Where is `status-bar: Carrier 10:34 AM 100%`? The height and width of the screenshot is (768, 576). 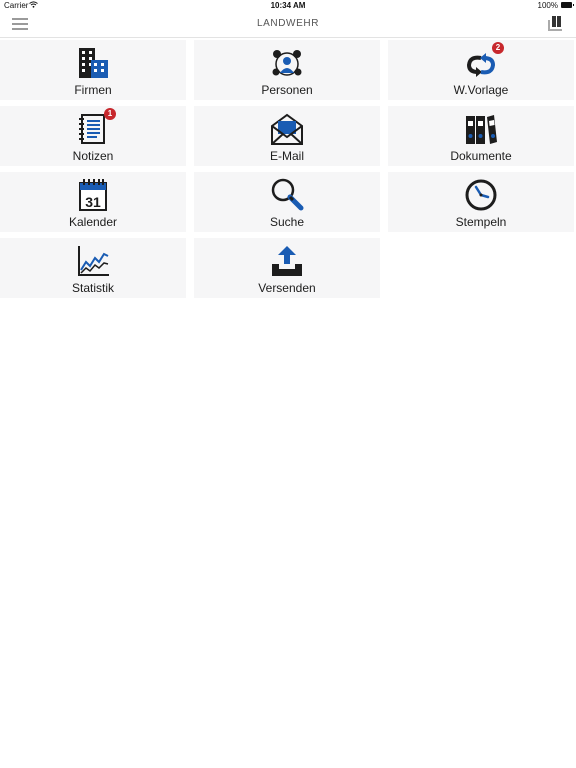
status-bar: Carrier 10:34 AM 100% is located at coordinates (288, 6).